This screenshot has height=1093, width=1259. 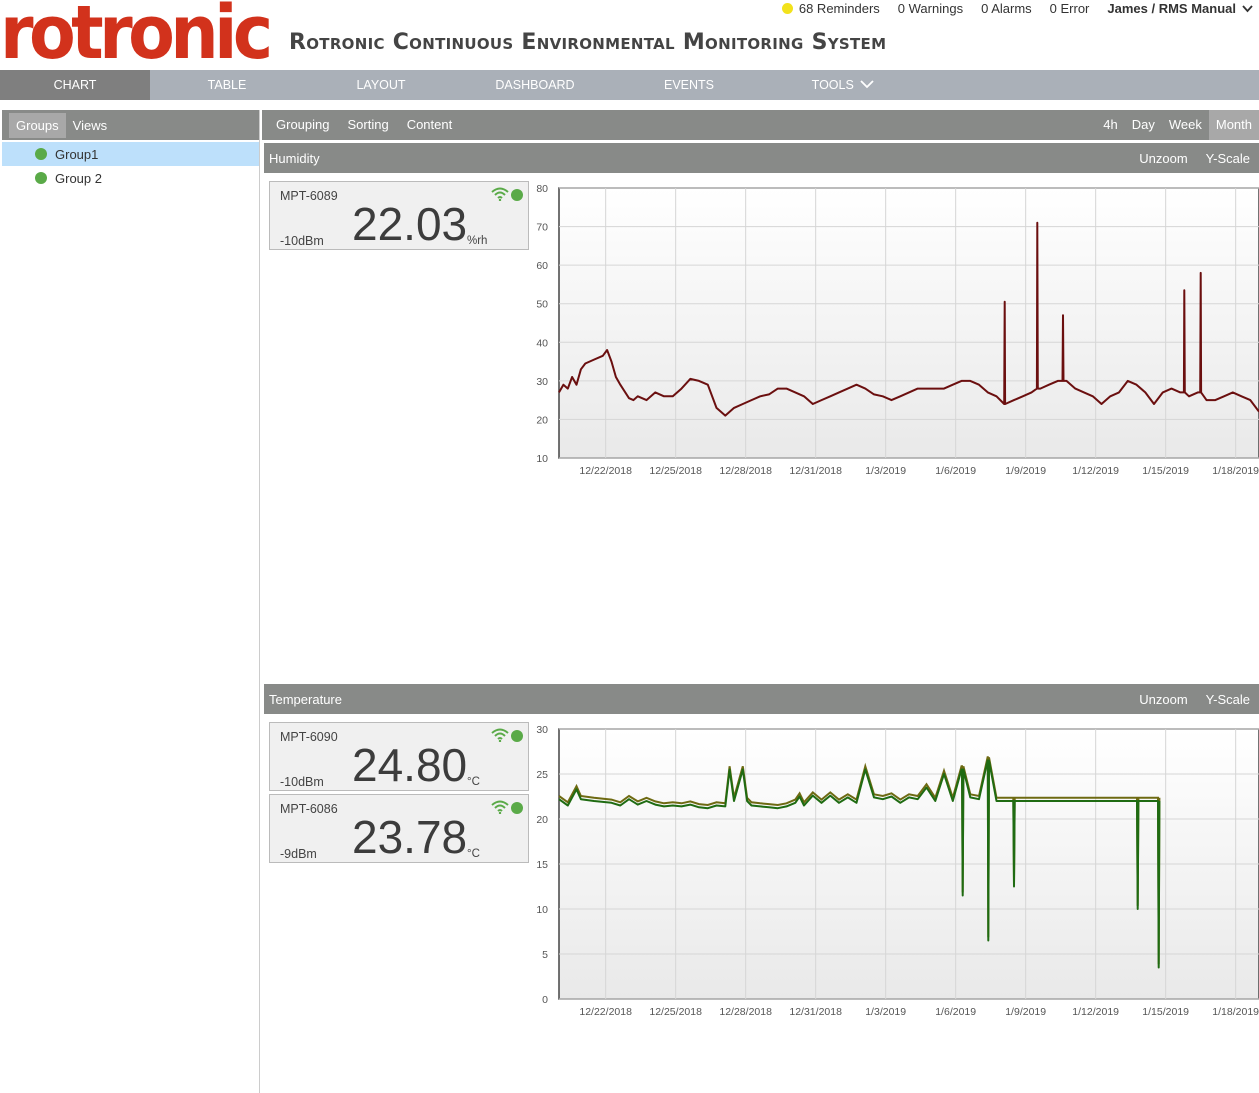 What do you see at coordinates (1185, 125) in the screenshot?
I see `range-week: Week` at bounding box center [1185, 125].